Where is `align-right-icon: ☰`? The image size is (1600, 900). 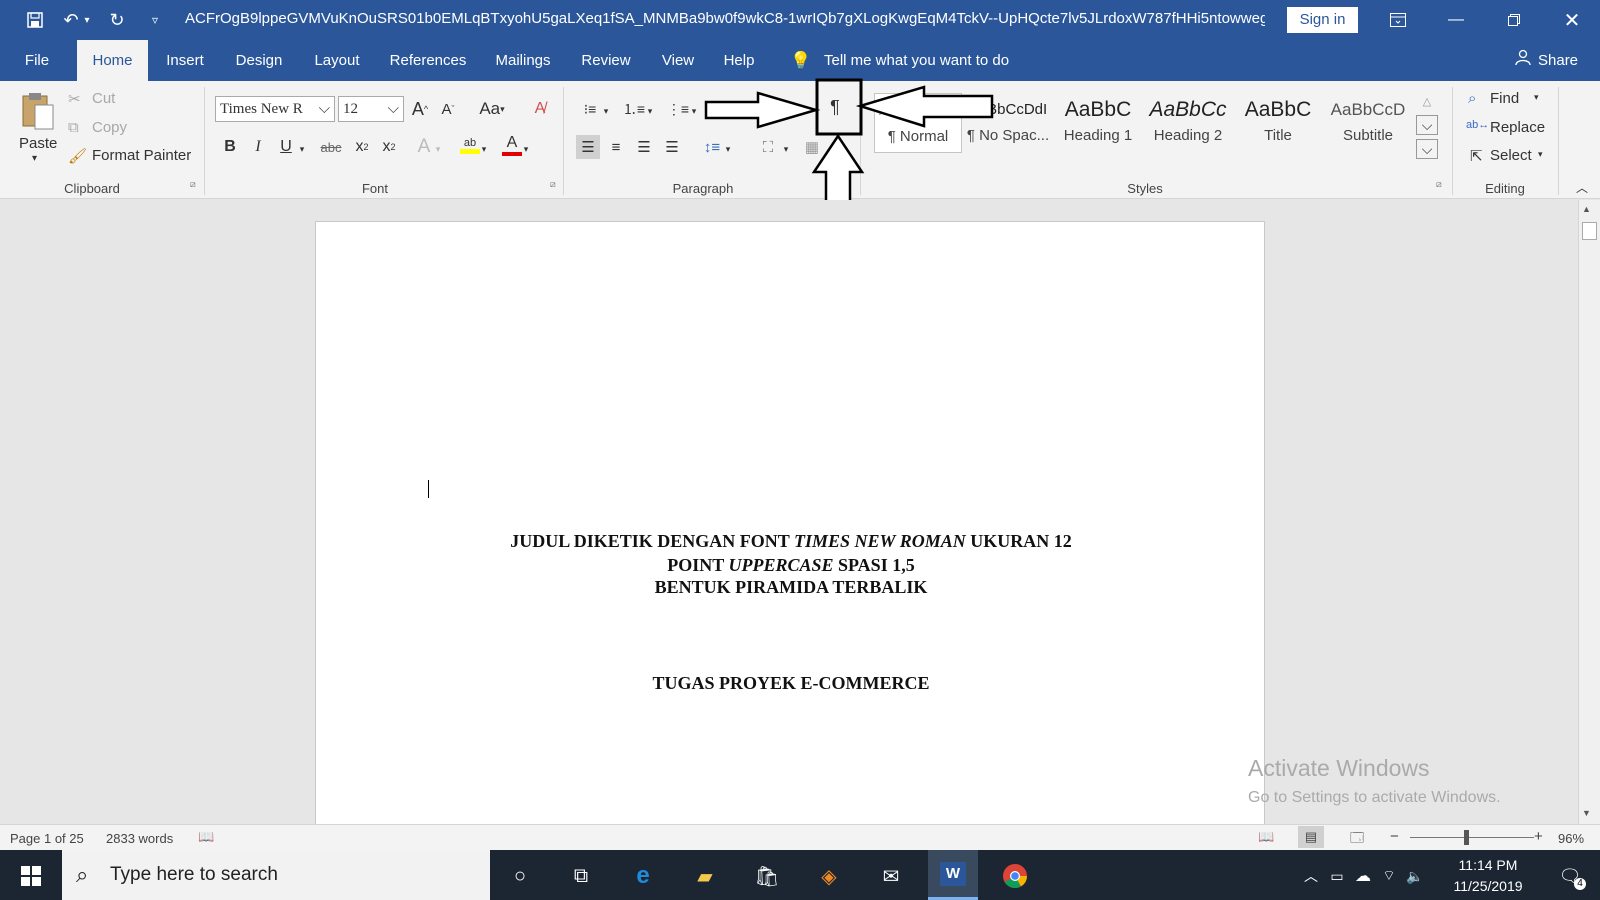
align-right-icon: ☰ is located at coordinates (644, 147).